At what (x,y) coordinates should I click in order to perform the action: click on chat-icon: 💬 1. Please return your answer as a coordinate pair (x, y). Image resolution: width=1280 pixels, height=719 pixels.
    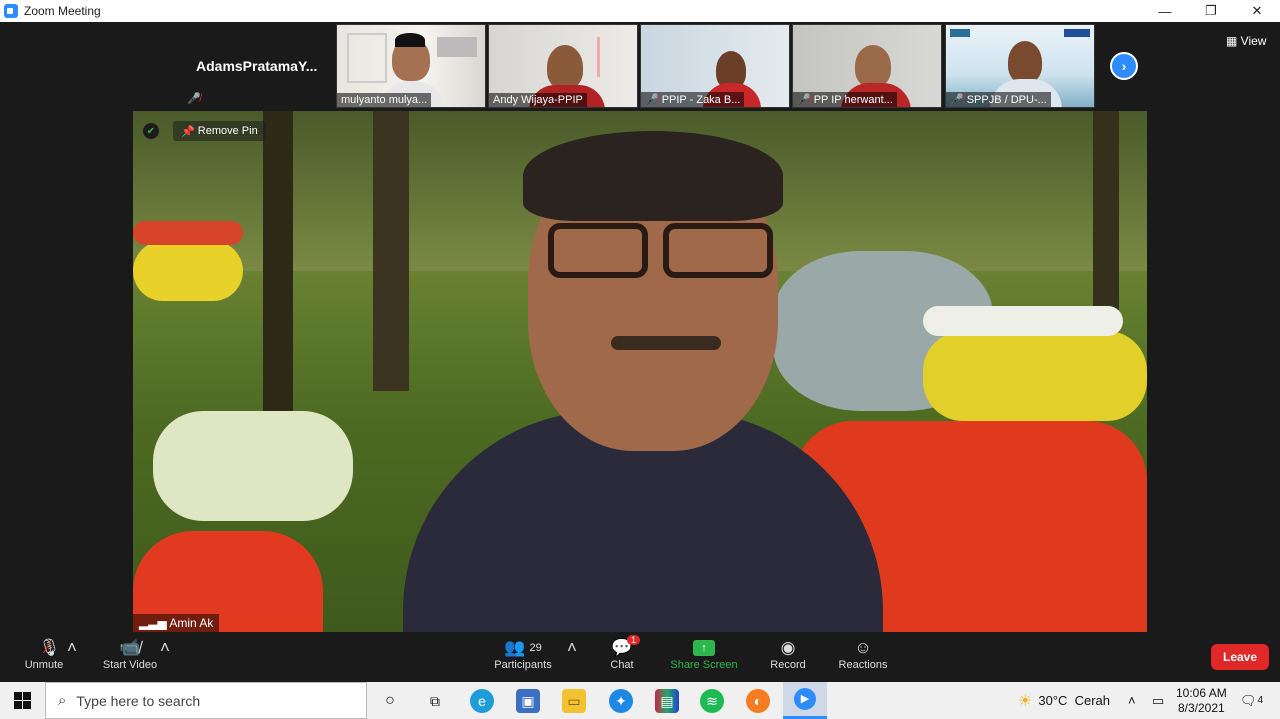
    Looking at the image, I should click on (624, 647).